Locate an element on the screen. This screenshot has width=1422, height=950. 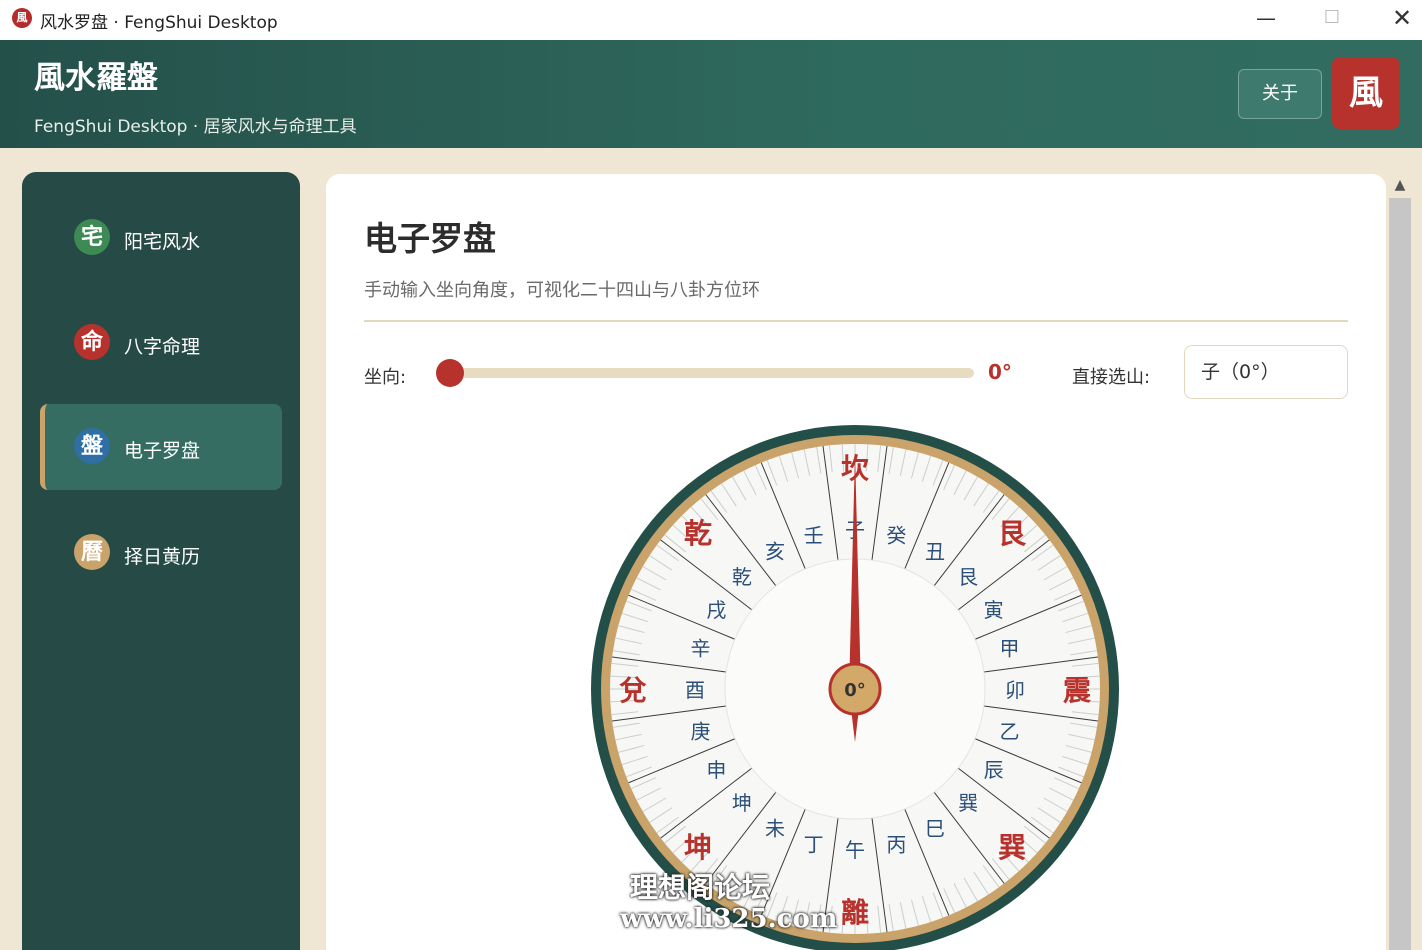
mountain-select-label: 直接选山: is located at coordinates (1111, 377).